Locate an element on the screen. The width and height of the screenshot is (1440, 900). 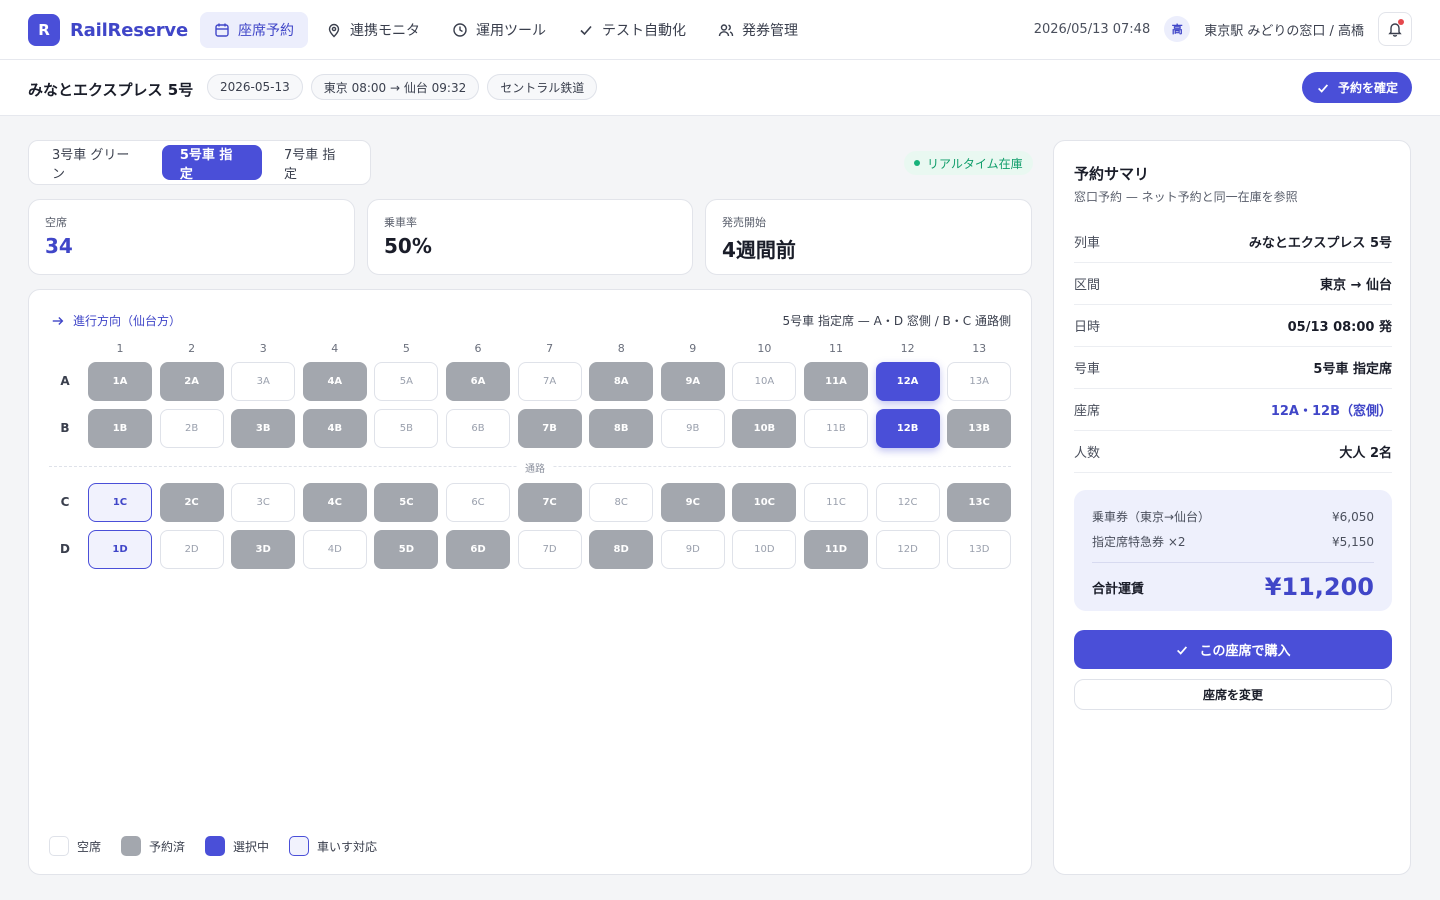
purchase-label: この座席で購入 is located at coordinates (1245, 651).